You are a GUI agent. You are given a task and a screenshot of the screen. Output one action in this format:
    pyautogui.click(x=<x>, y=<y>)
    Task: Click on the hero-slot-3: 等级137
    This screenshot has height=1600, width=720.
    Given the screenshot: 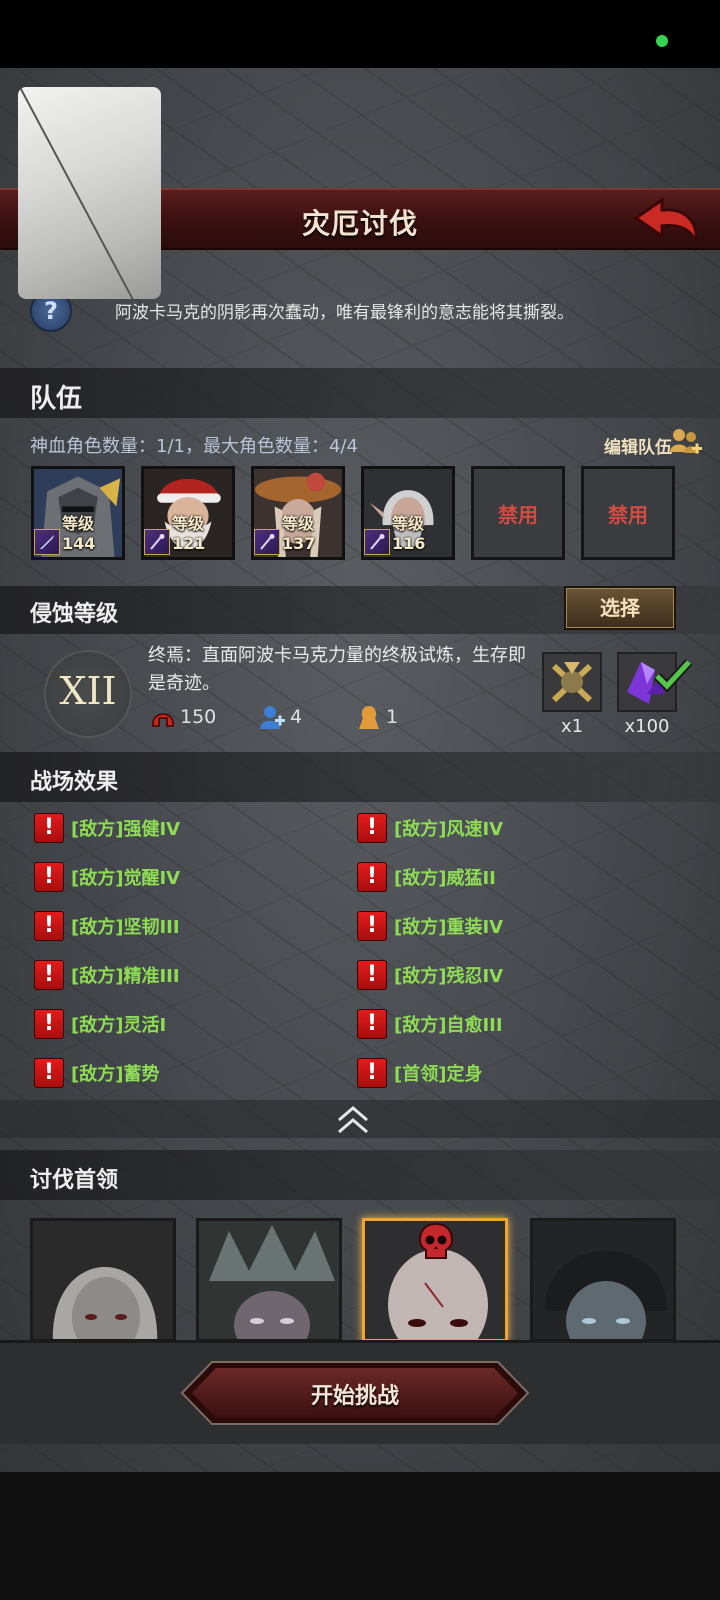 What is the action you would take?
    pyautogui.click(x=298, y=513)
    